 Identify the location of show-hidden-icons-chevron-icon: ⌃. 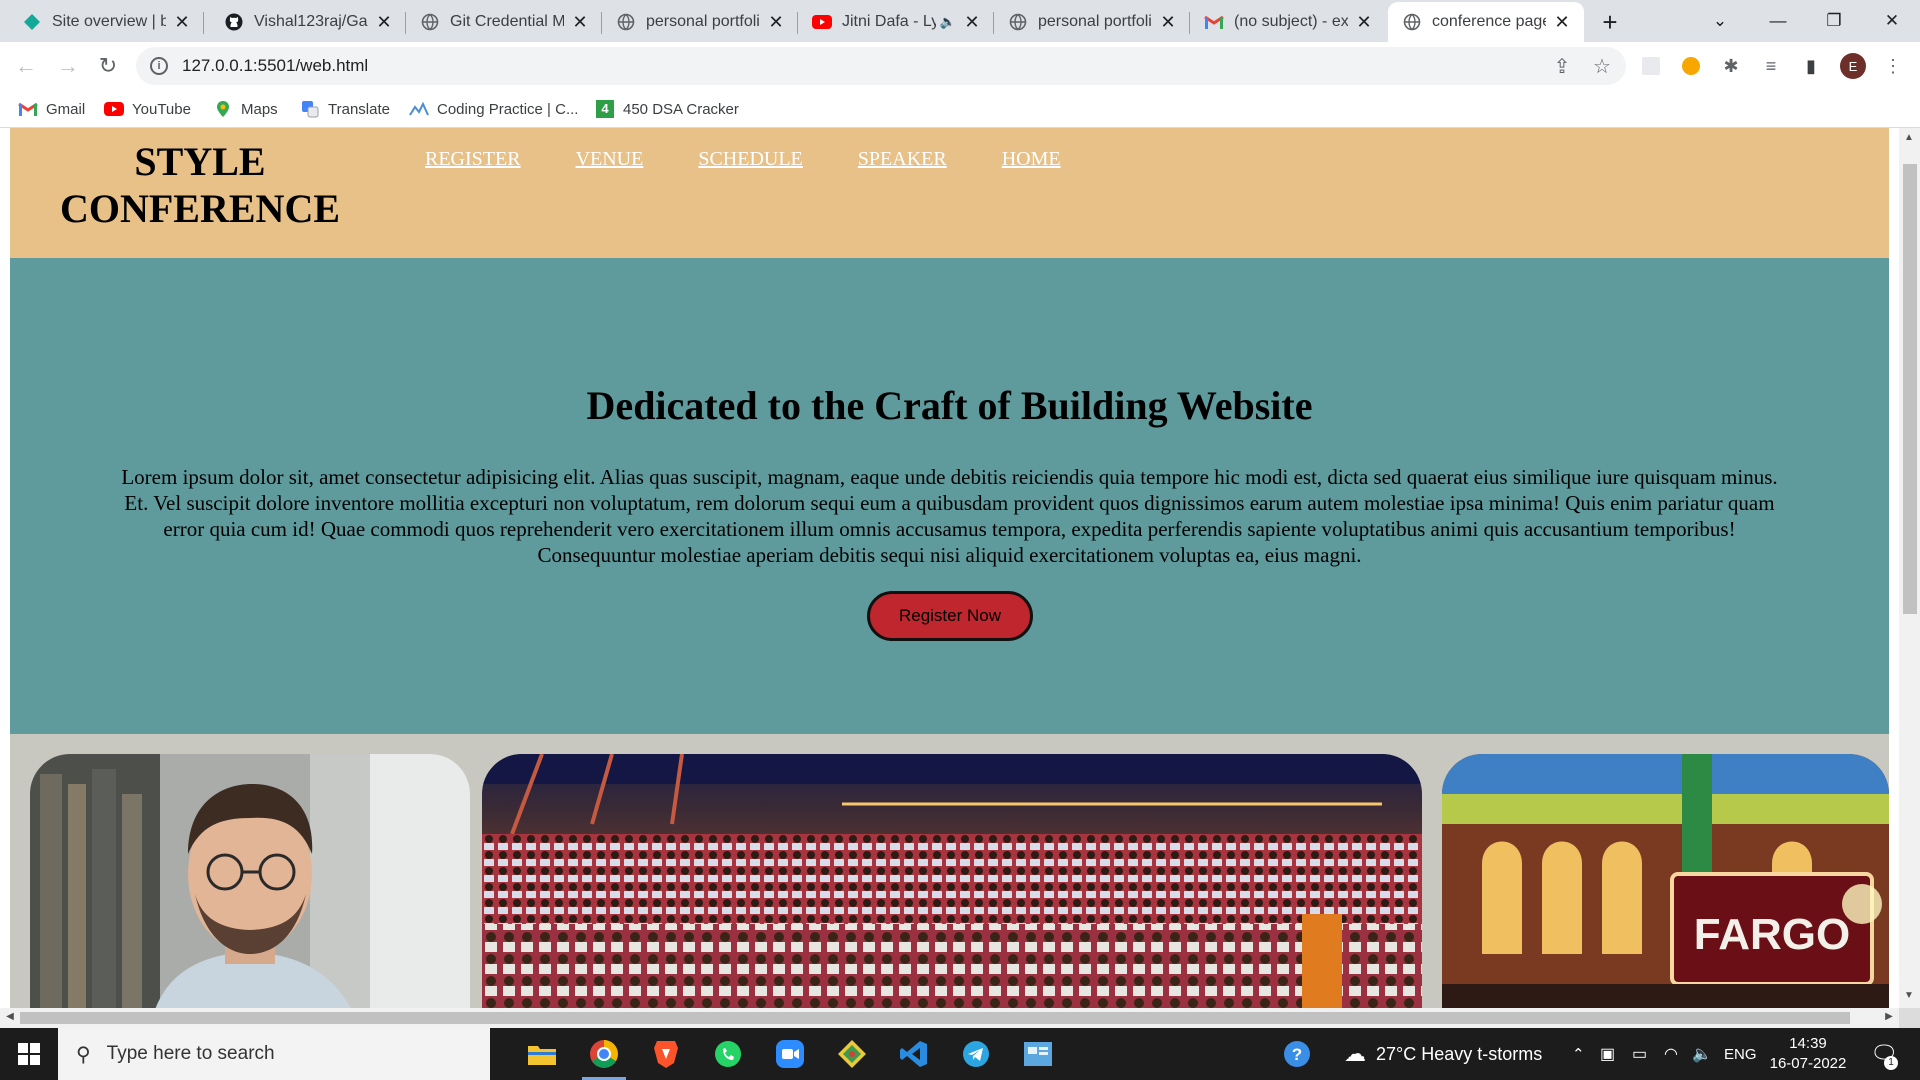
(1578, 1054).